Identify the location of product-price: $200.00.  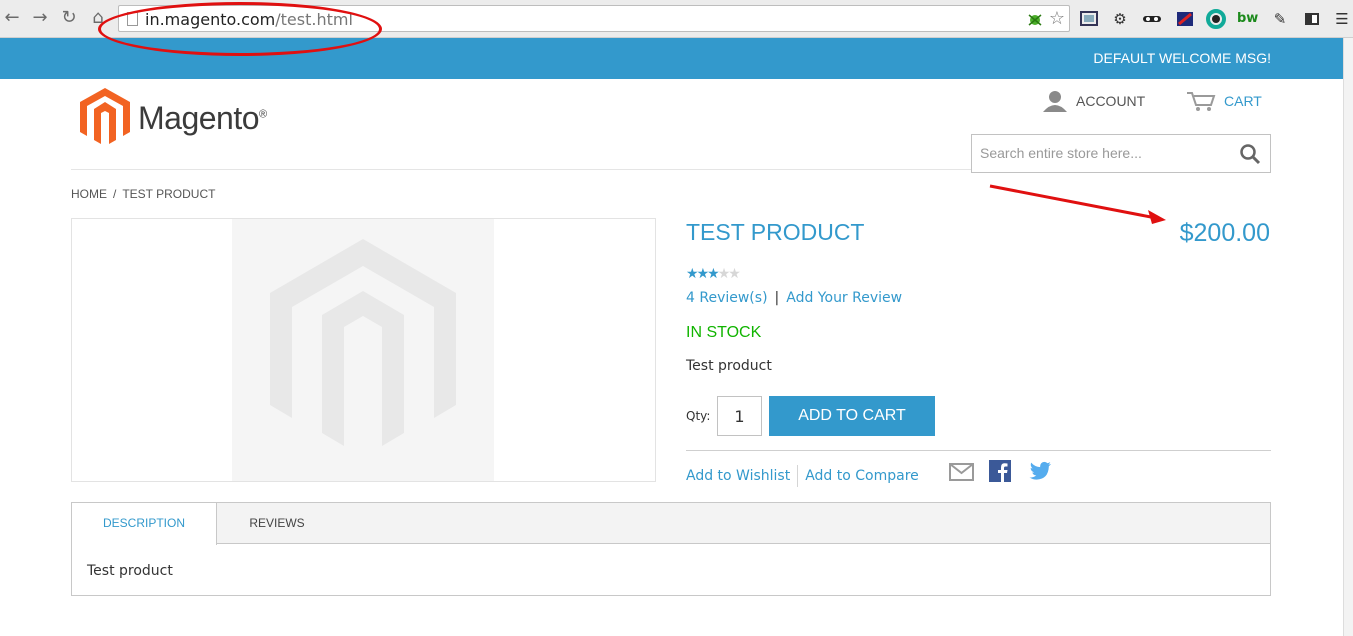
(1224, 233).